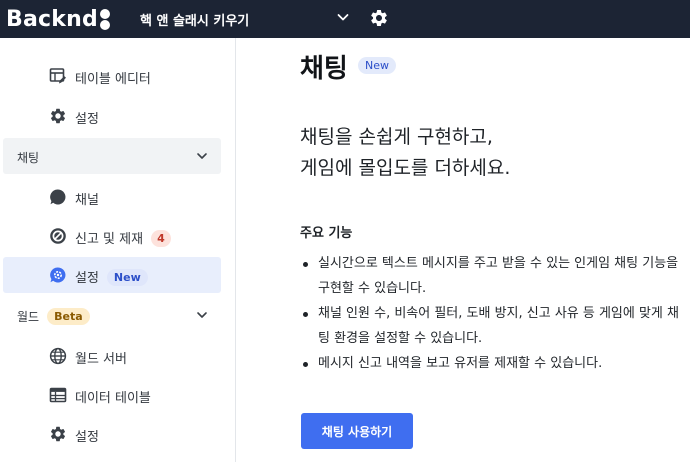 Image resolution: width=690 pixels, height=462 pixels. Describe the element at coordinates (28, 317) in the screenshot. I see `section-text: 월드` at that location.